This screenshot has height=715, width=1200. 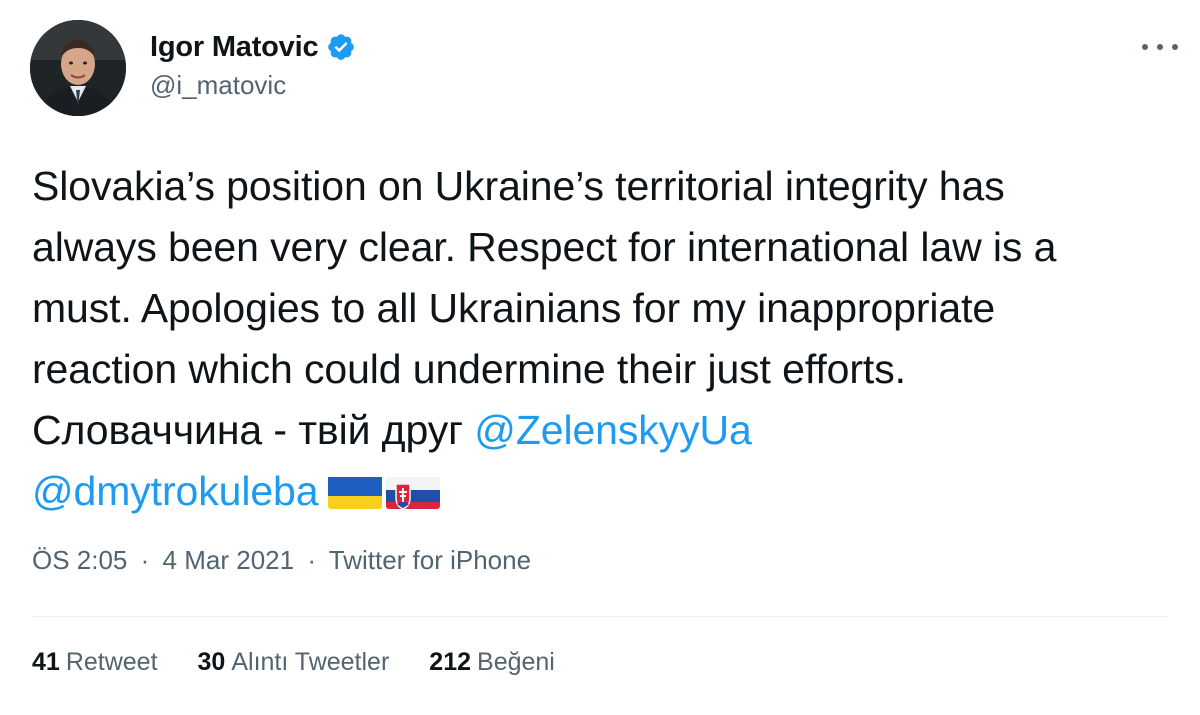 What do you see at coordinates (79, 560) in the screenshot?
I see `tweet-time: ÖS 2:05` at bounding box center [79, 560].